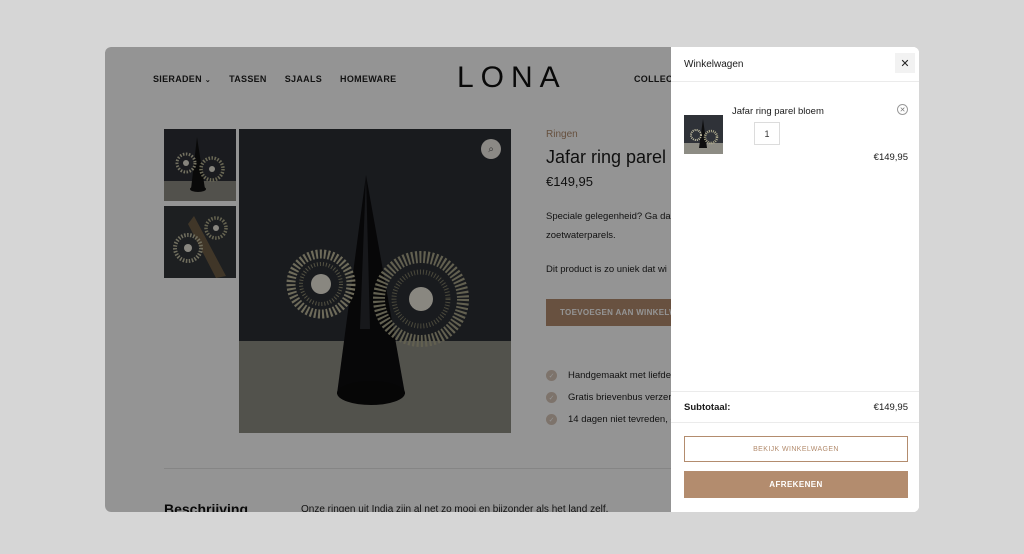  I want to click on remove-icon: ✕, so click(902, 109).